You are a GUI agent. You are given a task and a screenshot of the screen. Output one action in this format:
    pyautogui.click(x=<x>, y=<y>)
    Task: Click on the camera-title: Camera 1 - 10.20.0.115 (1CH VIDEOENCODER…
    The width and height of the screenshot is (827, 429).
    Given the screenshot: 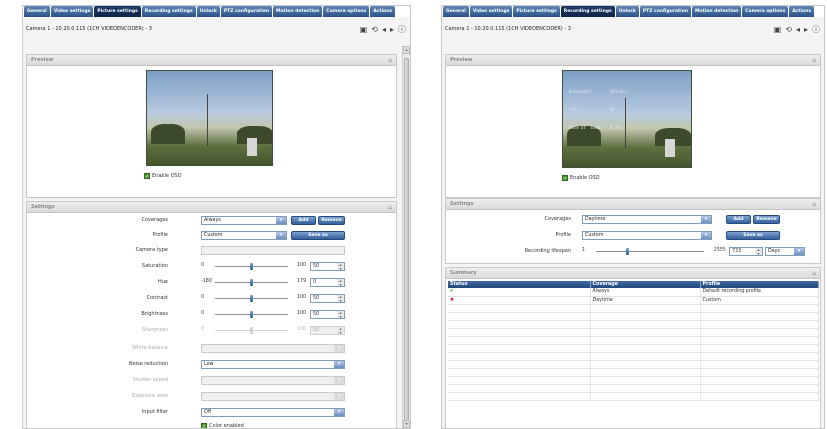 What is the action you would take?
    pyautogui.click(x=89, y=29)
    